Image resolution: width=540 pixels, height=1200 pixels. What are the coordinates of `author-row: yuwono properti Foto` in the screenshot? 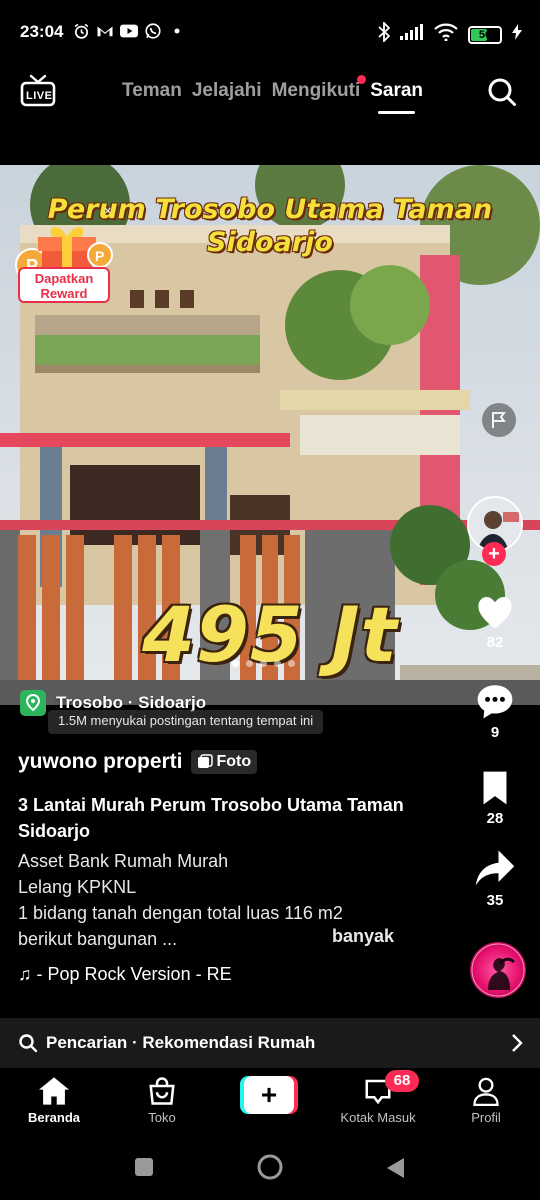 It's located at (138, 762).